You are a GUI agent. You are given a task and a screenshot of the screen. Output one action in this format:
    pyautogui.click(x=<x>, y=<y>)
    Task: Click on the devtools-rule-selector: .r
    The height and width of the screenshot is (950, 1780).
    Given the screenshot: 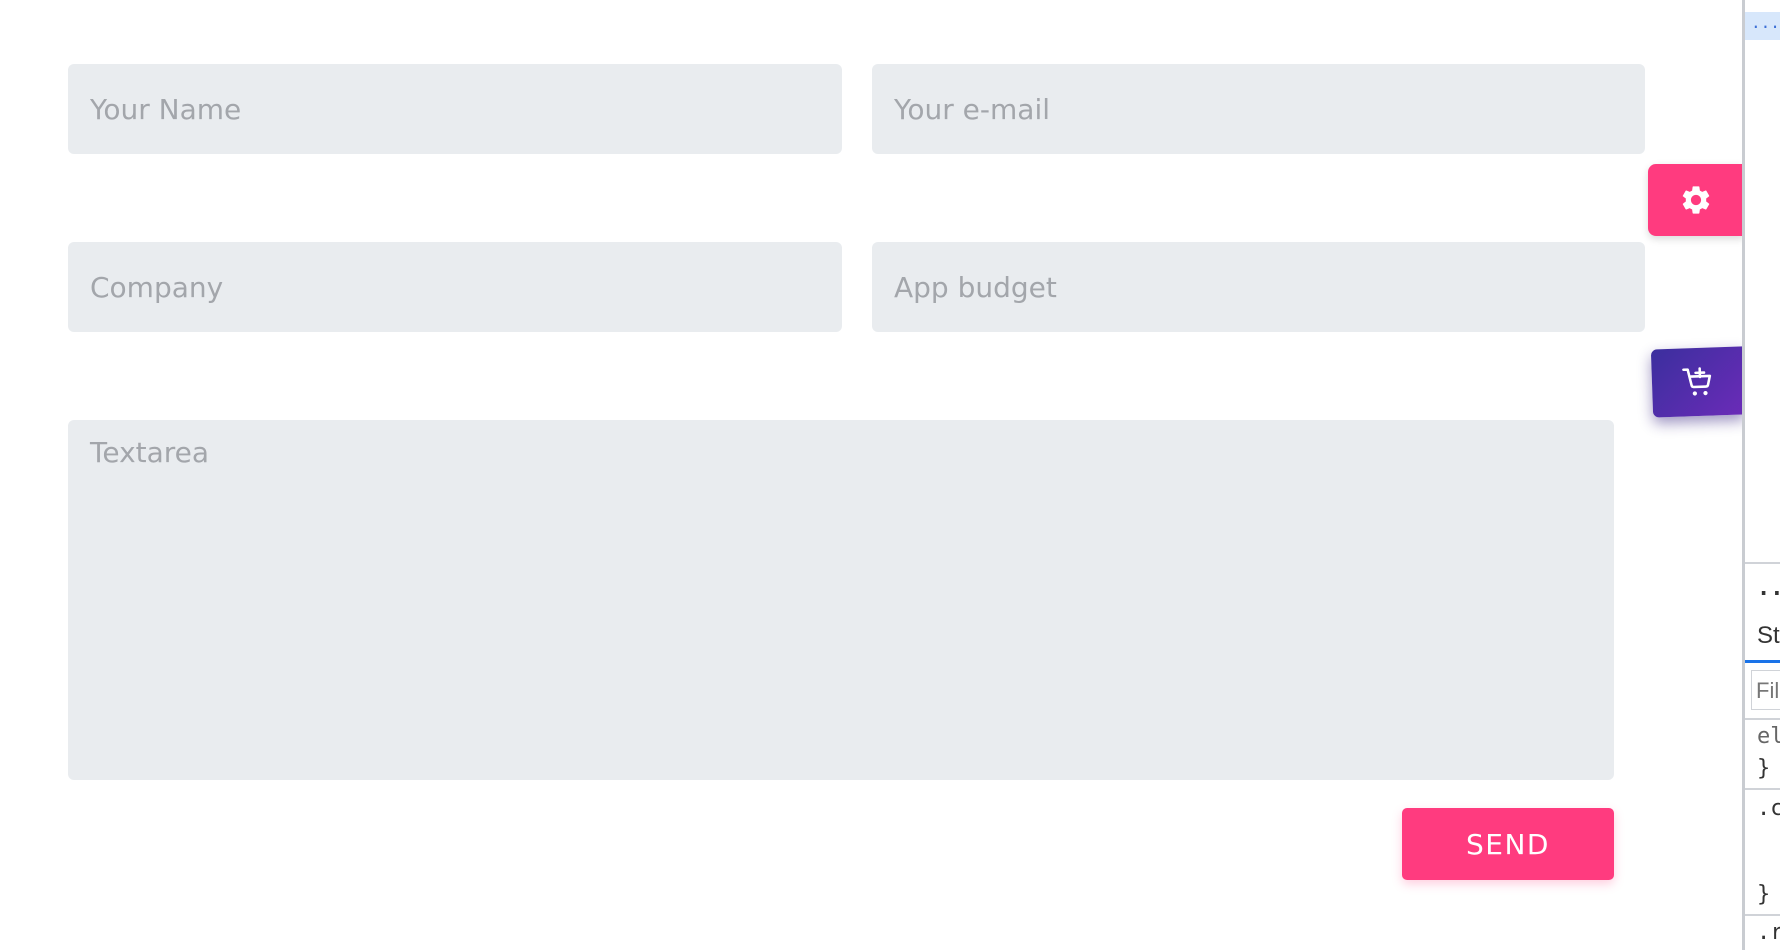 What is the action you would take?
    pyautogui.click(x=1768, y=932)
    